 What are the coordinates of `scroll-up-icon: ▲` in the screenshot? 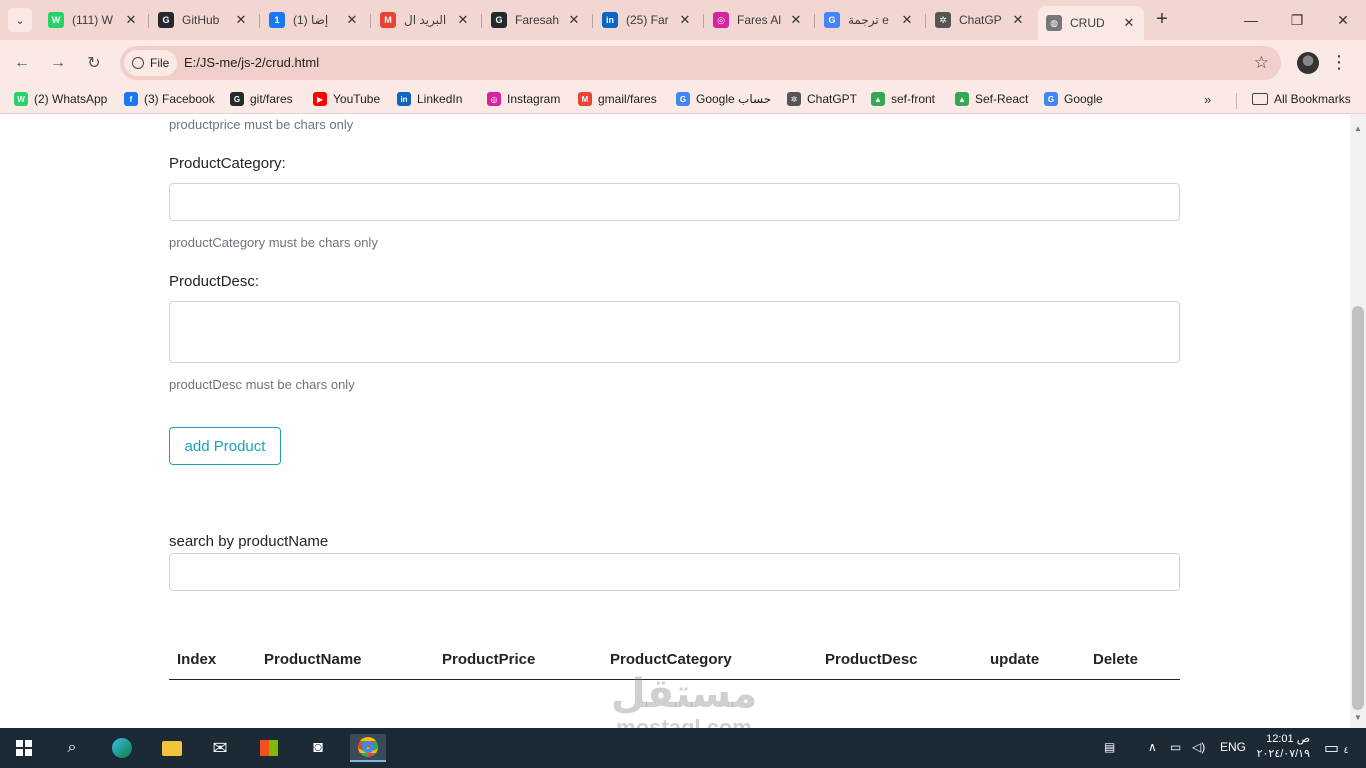 It's located at (1358, 128).